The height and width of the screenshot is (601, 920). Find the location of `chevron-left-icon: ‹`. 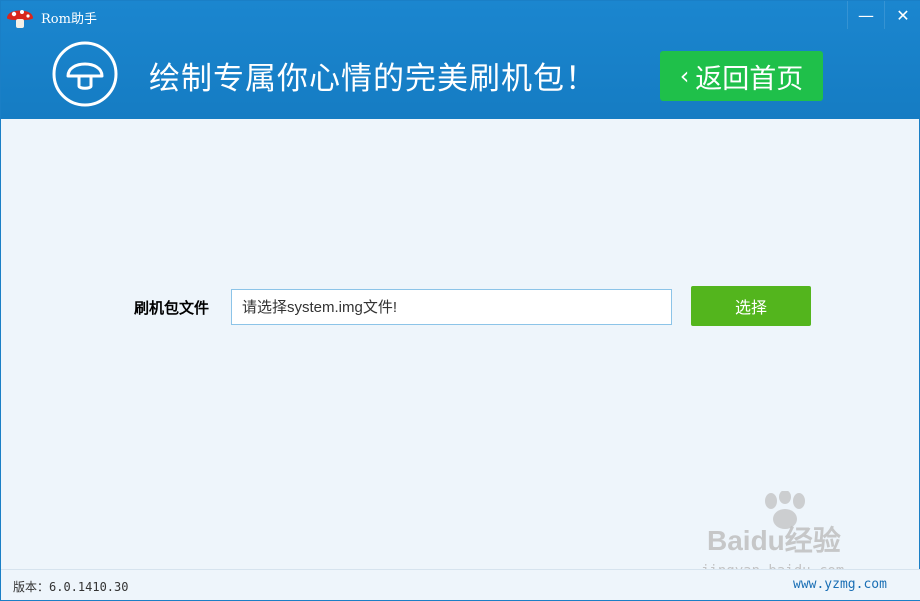

chevron-left-icon: ‹ is located at coordinates (684, 76).